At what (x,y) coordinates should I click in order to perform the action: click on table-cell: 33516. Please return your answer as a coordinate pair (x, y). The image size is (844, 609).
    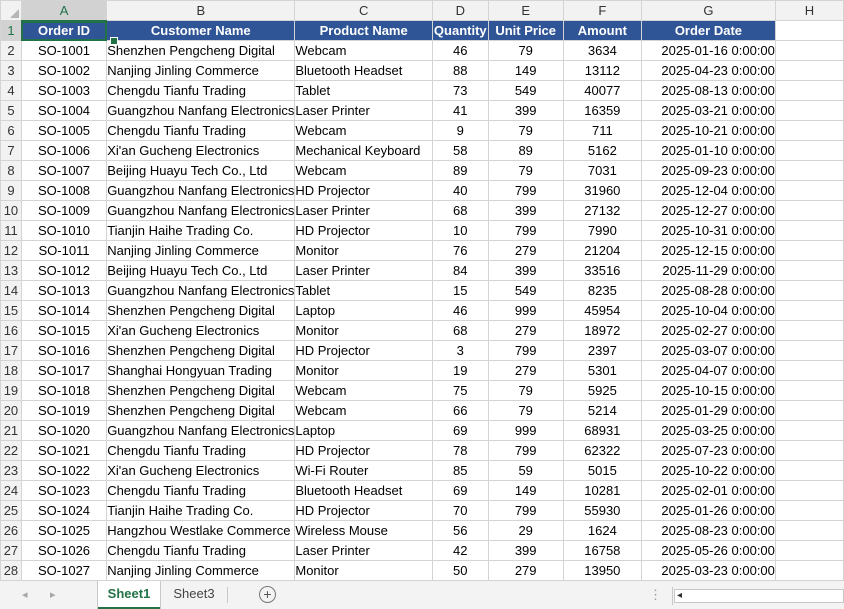
    Looking at the image, I should click on (602, 270).